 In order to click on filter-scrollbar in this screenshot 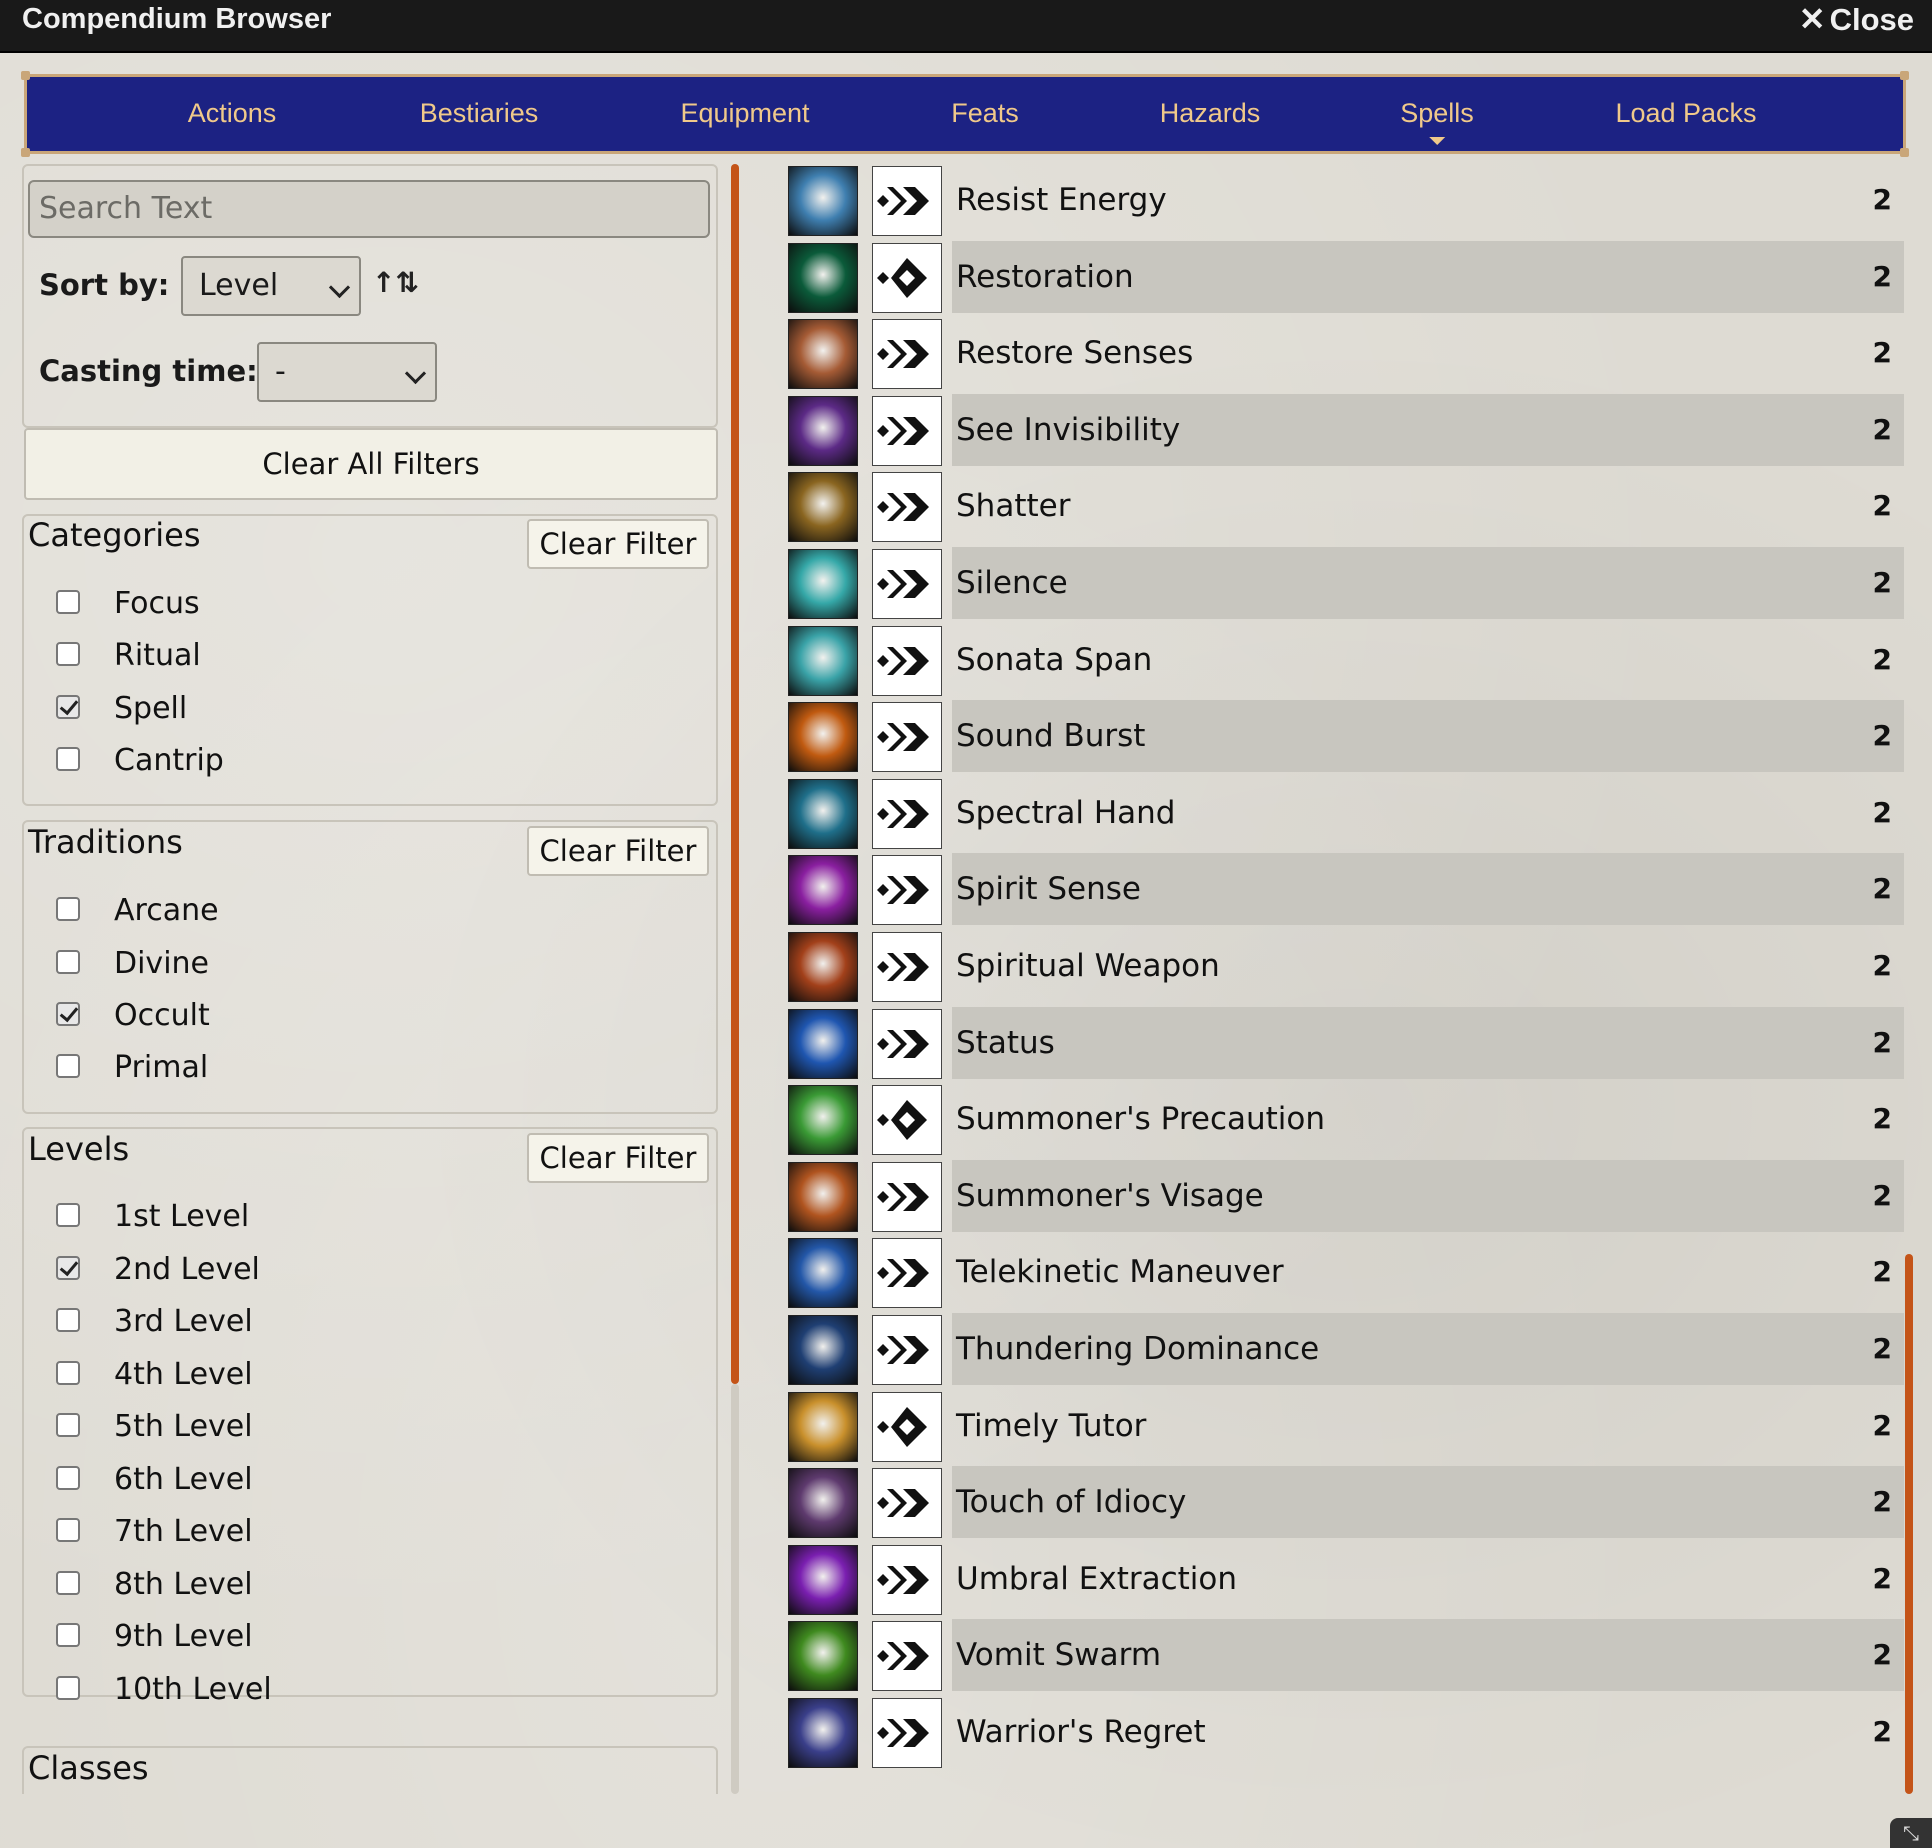, I will do `click(735, 774)`.